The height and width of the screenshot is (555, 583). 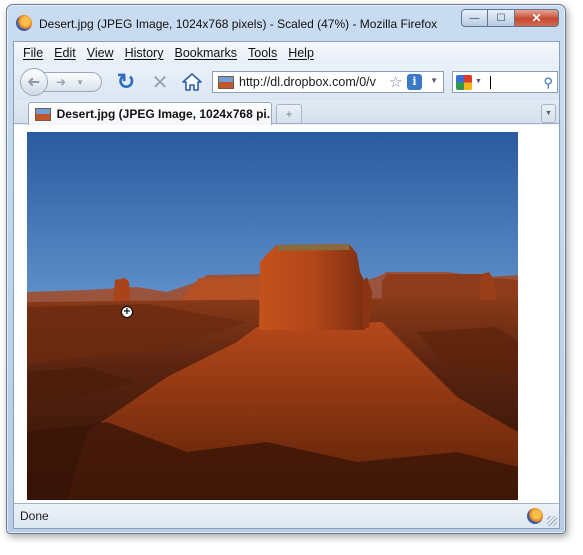 What do you see at coordinates (226, 82) in the screenshot?
I see `site-favicon-icon` at bounding box center [226, 82].